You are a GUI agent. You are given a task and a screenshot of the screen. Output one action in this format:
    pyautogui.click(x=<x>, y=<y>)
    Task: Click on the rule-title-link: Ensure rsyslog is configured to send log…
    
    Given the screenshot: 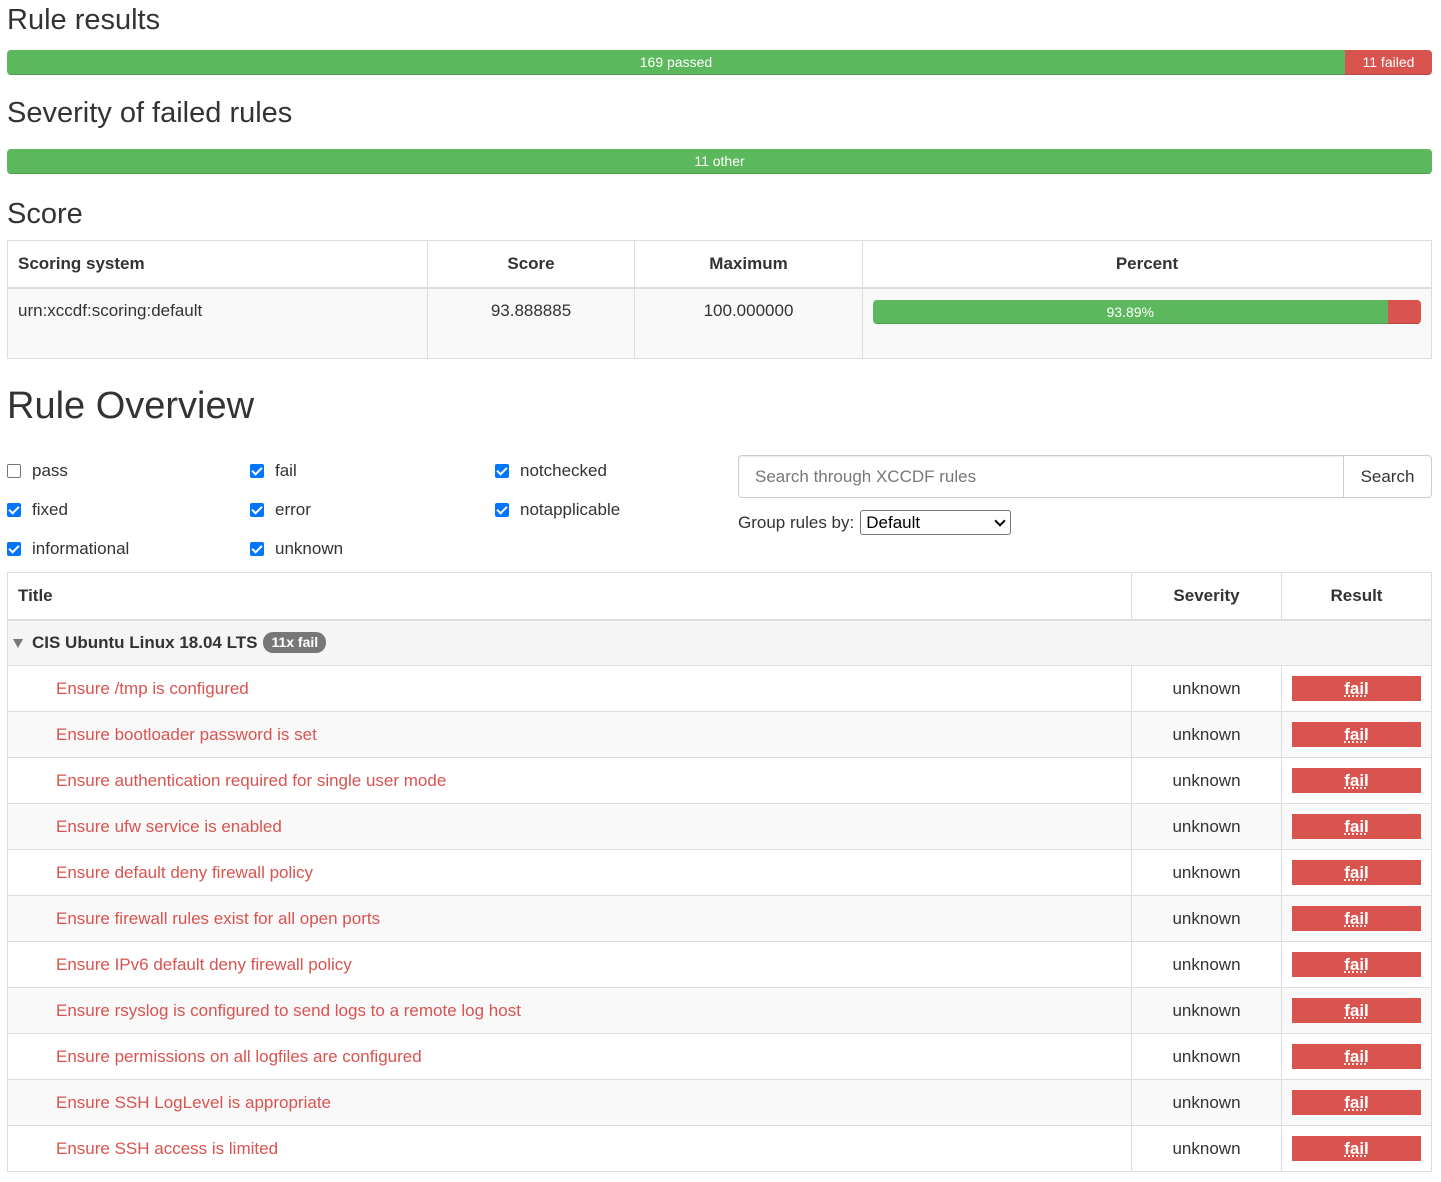 What is the action you would take?
    pyautogui.click(x=569, y=1010)
    